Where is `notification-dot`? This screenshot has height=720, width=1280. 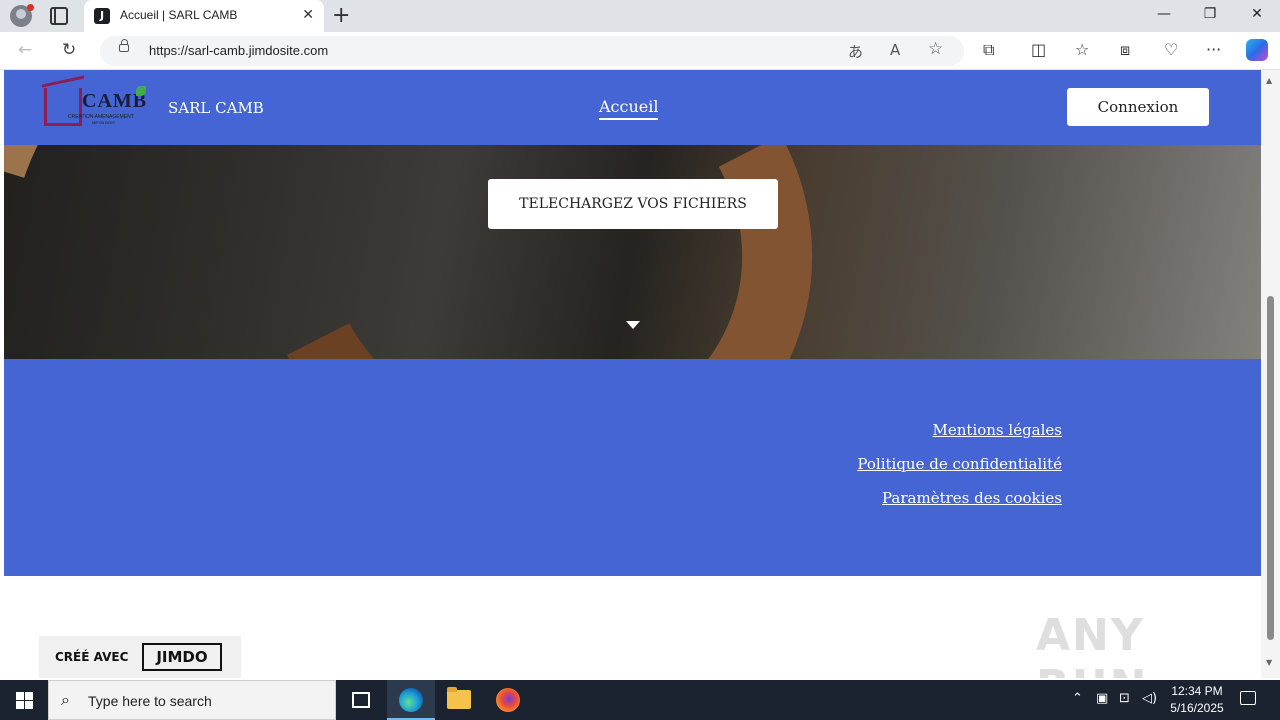 notification-dot is located at coordinates (30, 7).